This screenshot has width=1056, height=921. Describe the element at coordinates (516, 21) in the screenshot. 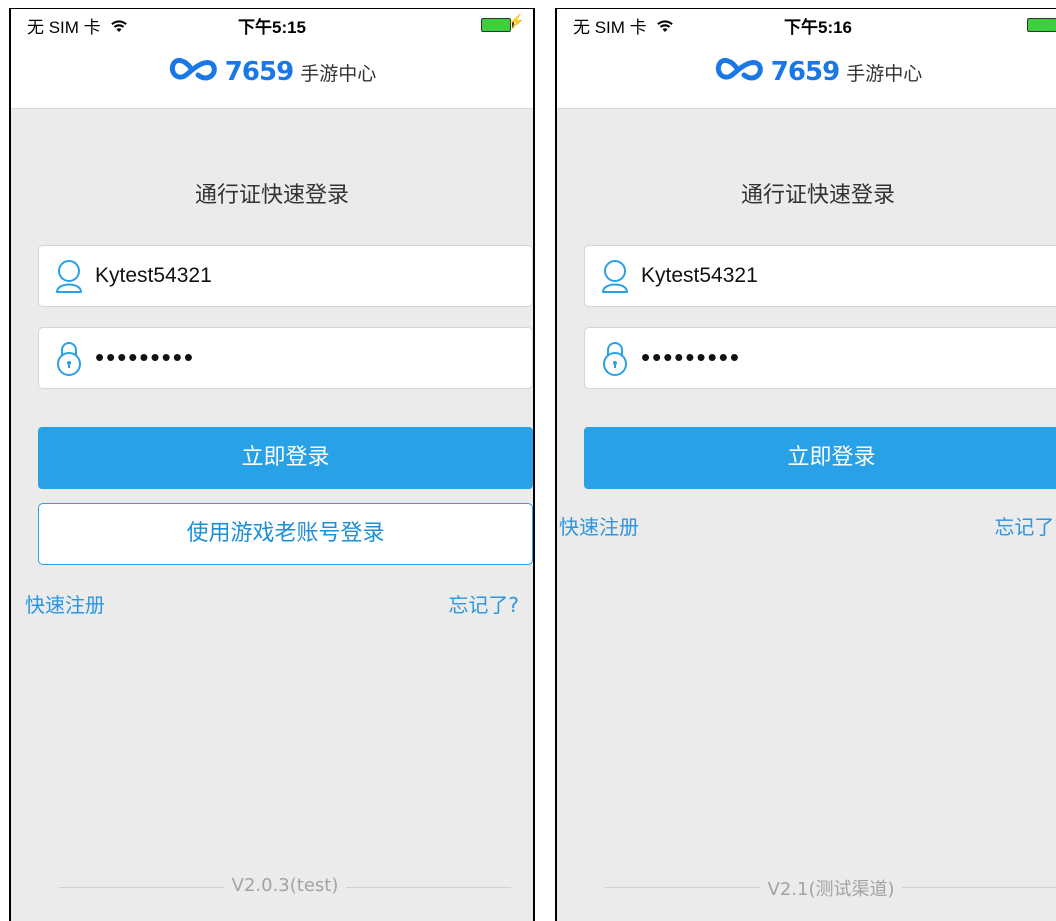

I see `charging-bolt-icon: ⚡` at that location.